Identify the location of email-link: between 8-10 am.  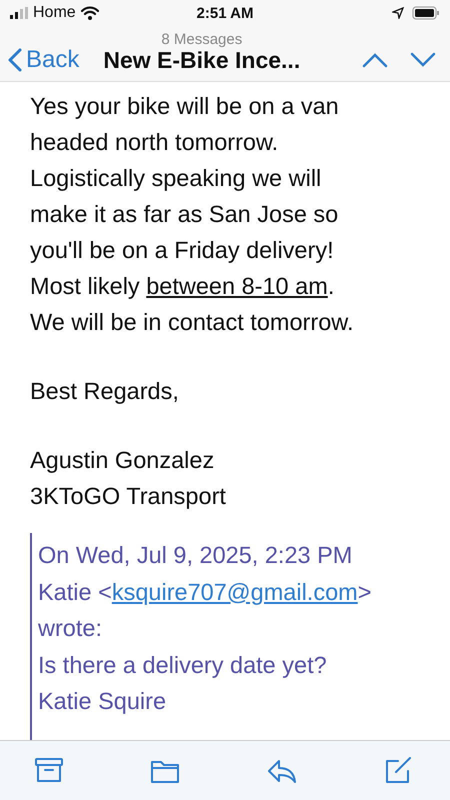
(237, 286).